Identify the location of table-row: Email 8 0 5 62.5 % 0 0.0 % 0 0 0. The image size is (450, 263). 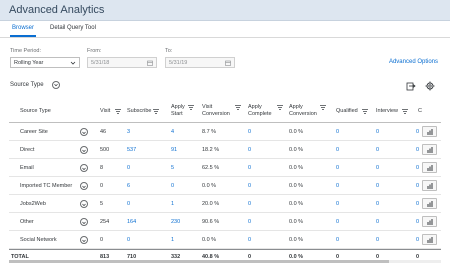
(225, 168).